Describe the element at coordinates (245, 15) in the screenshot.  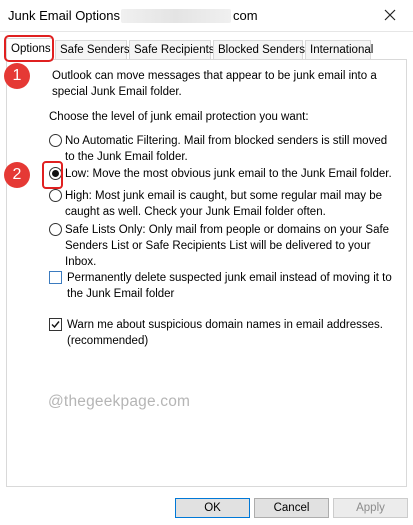
I see `window-title-suffix: com` at that location.